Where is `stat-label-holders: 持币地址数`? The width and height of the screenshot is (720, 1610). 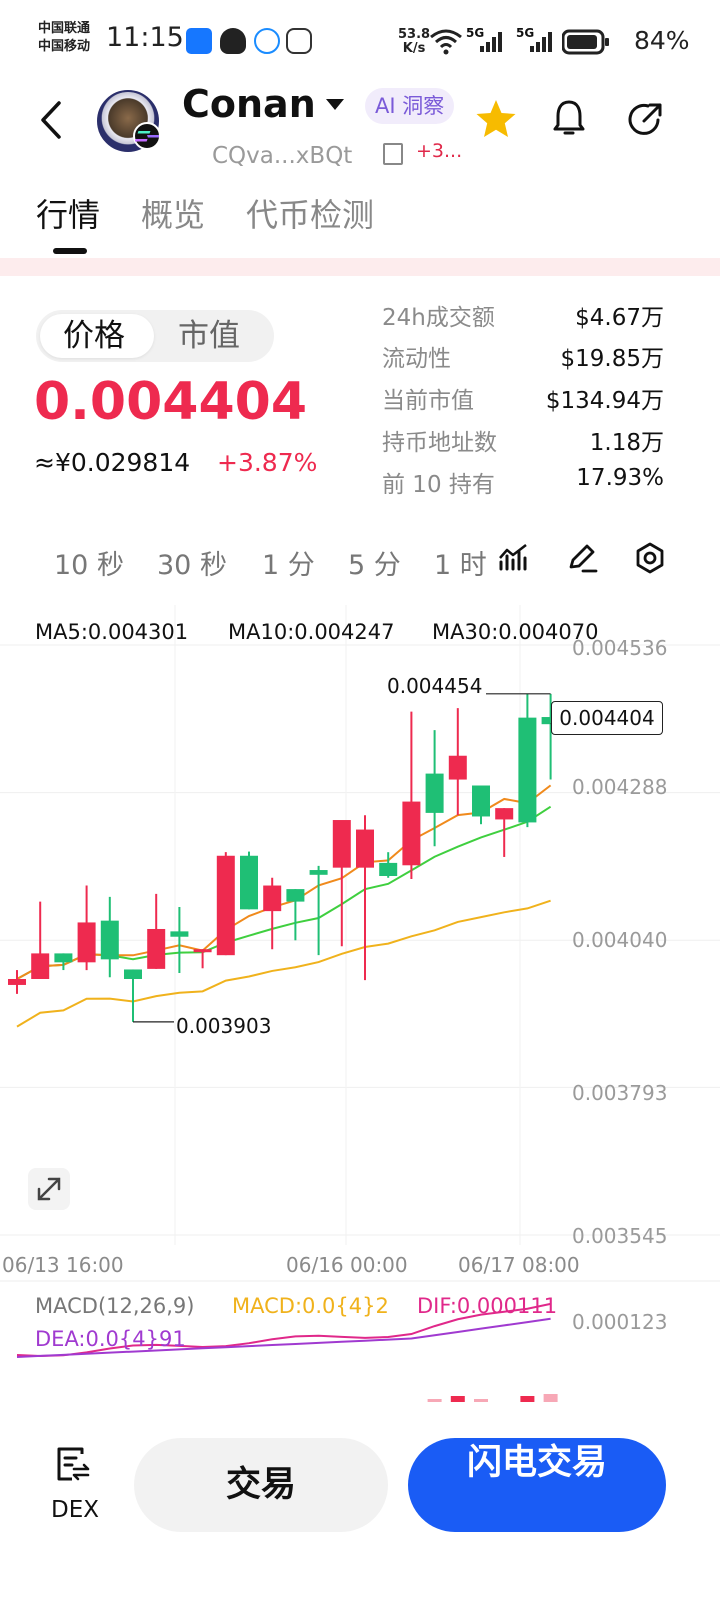 stat-label-holders: 持币地址数 is located at coordinates (439, 443).